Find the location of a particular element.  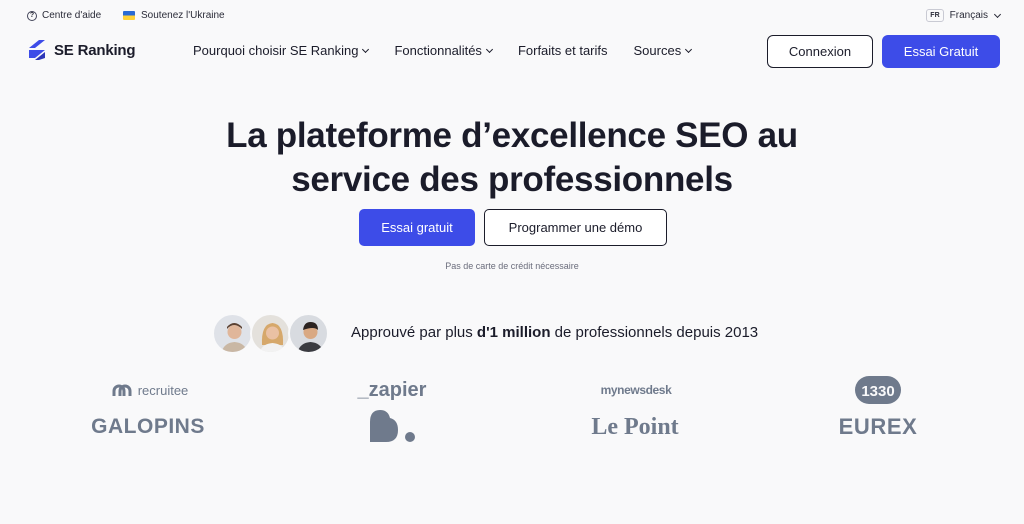

blob-logo is located at coordinates (392, 426).